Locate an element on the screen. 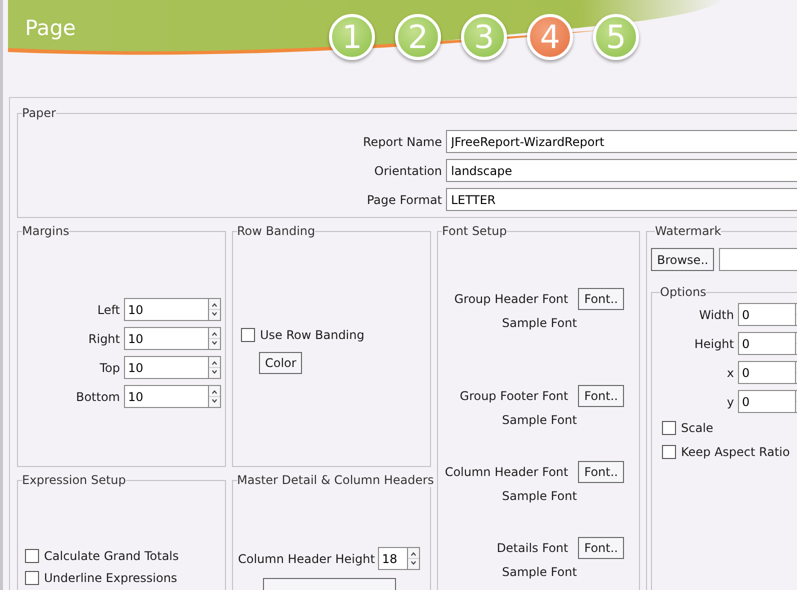  text-field: landscape is located at coordinates (621, 170).